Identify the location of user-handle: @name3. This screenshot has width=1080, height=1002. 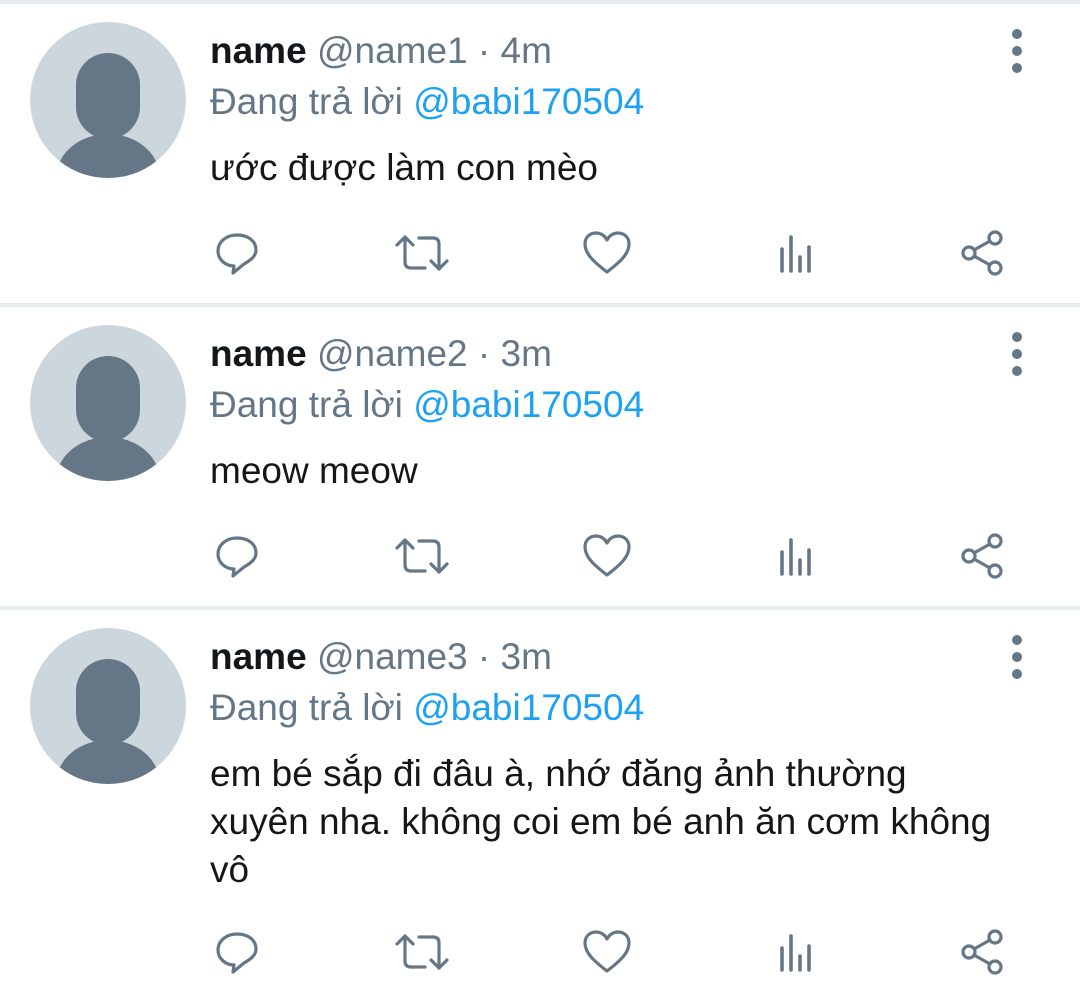
(392, 656).